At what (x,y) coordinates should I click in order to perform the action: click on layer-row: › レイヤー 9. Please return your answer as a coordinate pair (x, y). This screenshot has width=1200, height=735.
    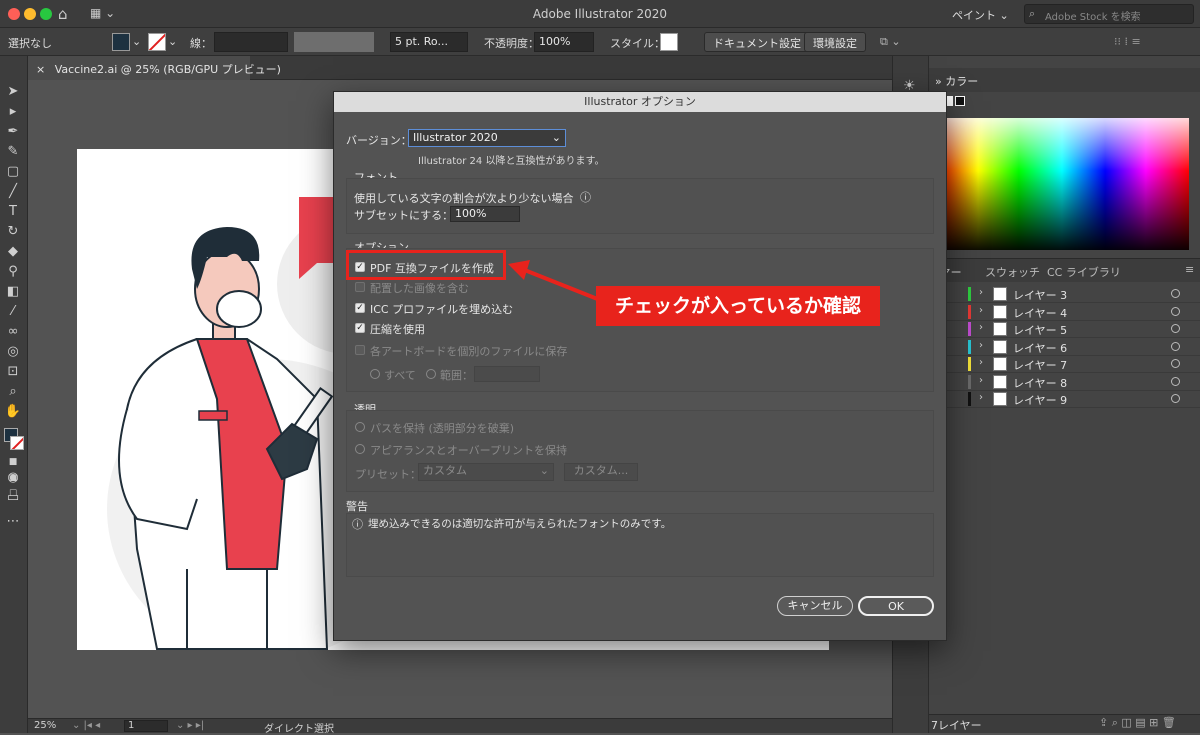
    Looking at the image, I should click on (1064, 399).